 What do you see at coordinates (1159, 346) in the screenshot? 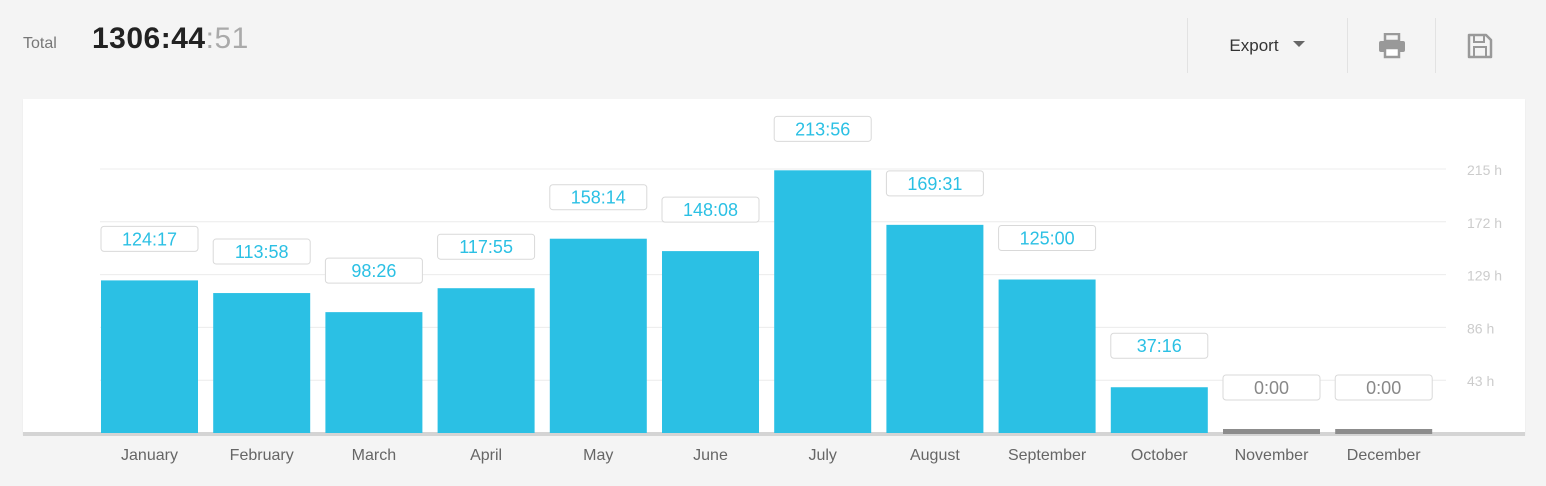
I see `bar-value-label: 37:16` at bounding box center [1159, 346].